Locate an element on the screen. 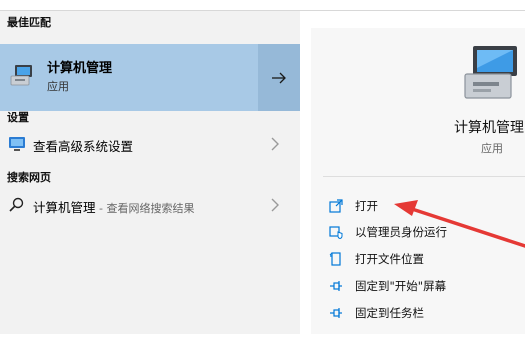 The image size is (525, 350). monitor-icon is located at coordinates (17, 144).